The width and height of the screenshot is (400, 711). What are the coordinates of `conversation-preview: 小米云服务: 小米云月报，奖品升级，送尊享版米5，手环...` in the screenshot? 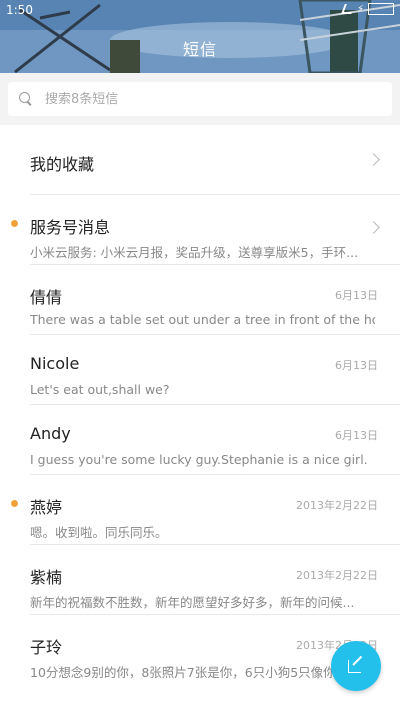 It's located at (194, 252).